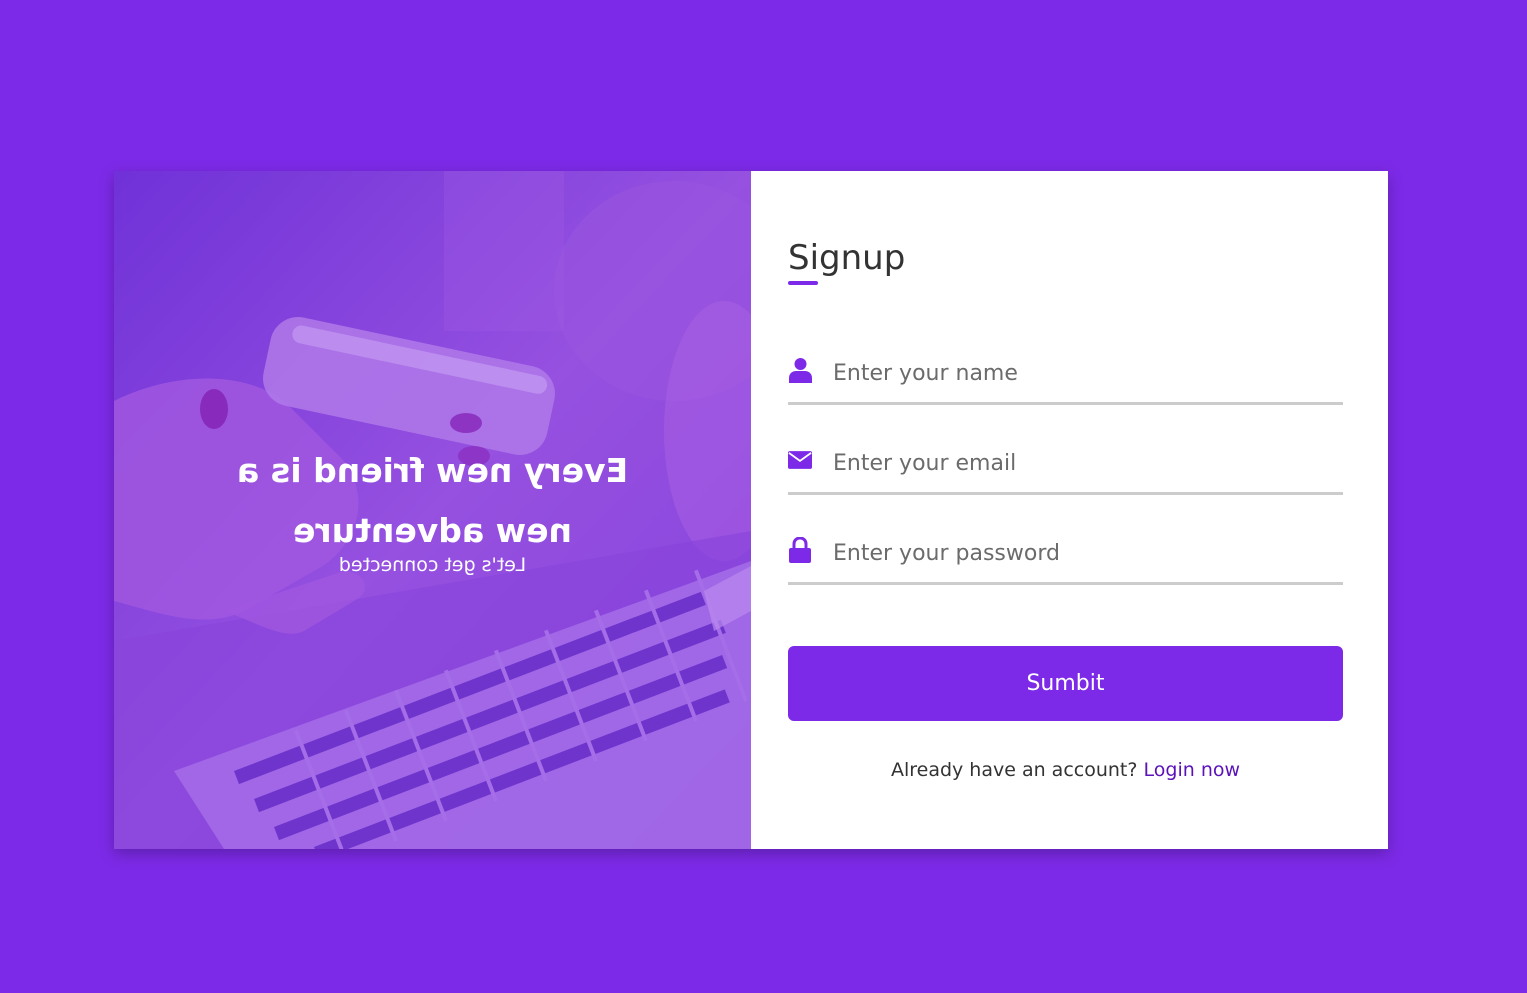 Image resolution: width=1527 pixels, height=993 pixels. I want to click on name-field, so click(1065, 375).